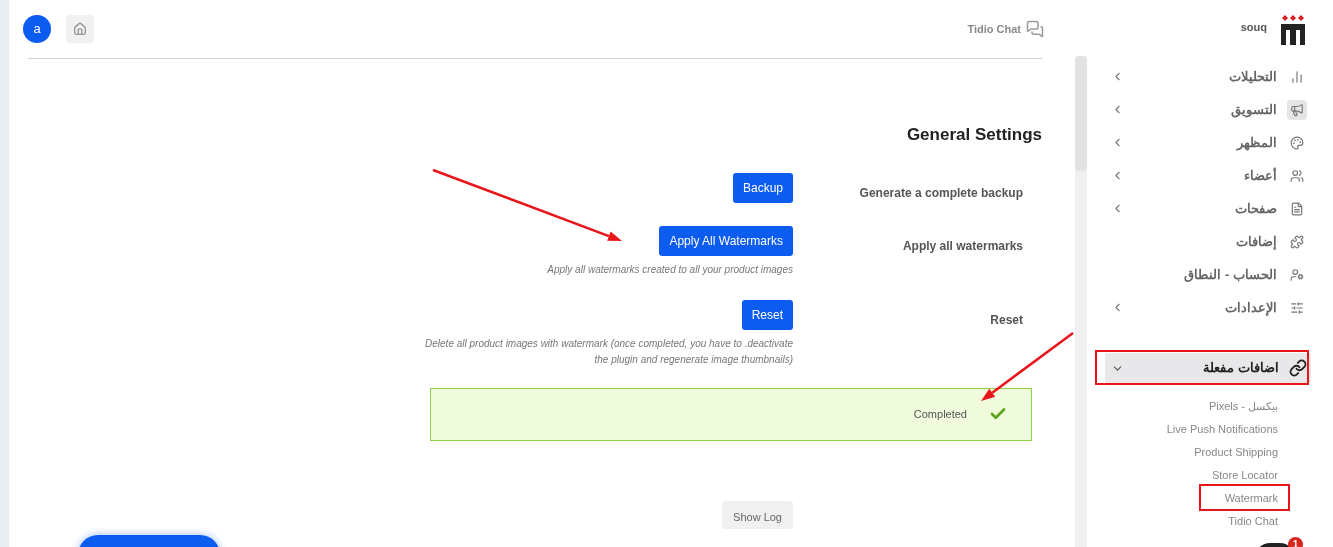 This screenshot has width=1333, height=547. Describe the element at coordinates (1208, 76) in the screenshot. I see `sidebar-item: التحليلات` at that location.